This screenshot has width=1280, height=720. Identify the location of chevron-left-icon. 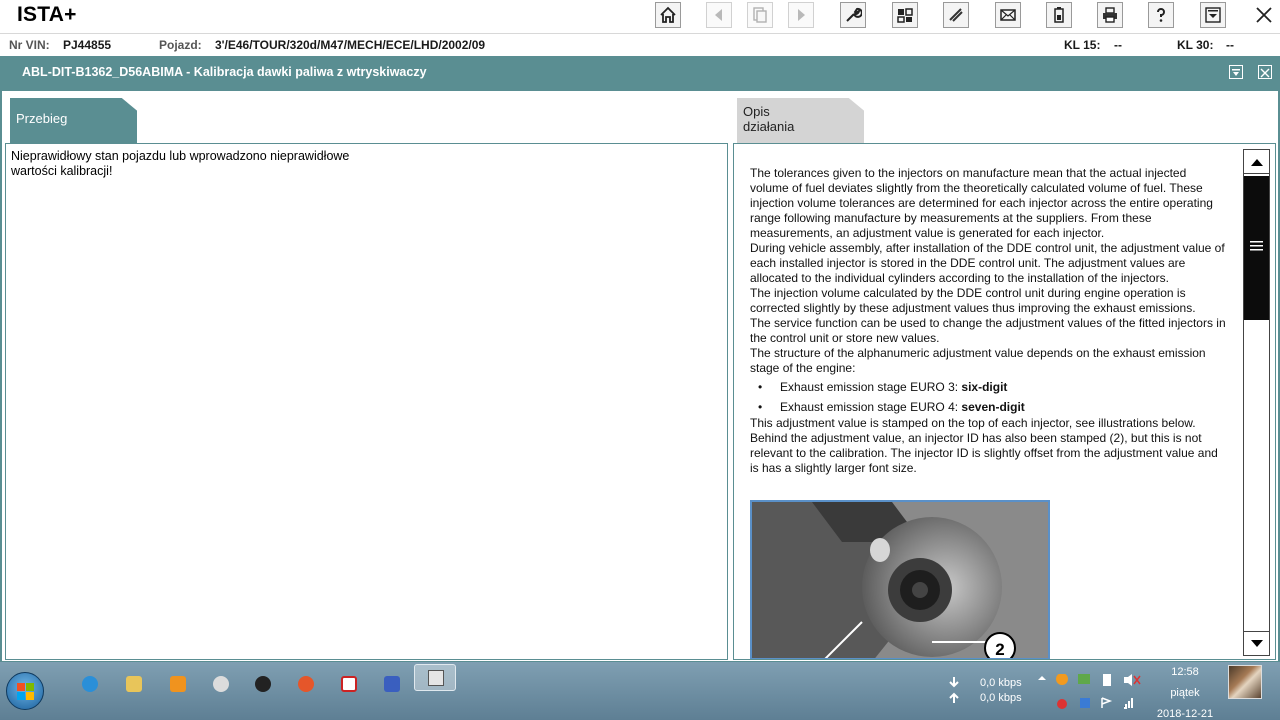
(718, 15).